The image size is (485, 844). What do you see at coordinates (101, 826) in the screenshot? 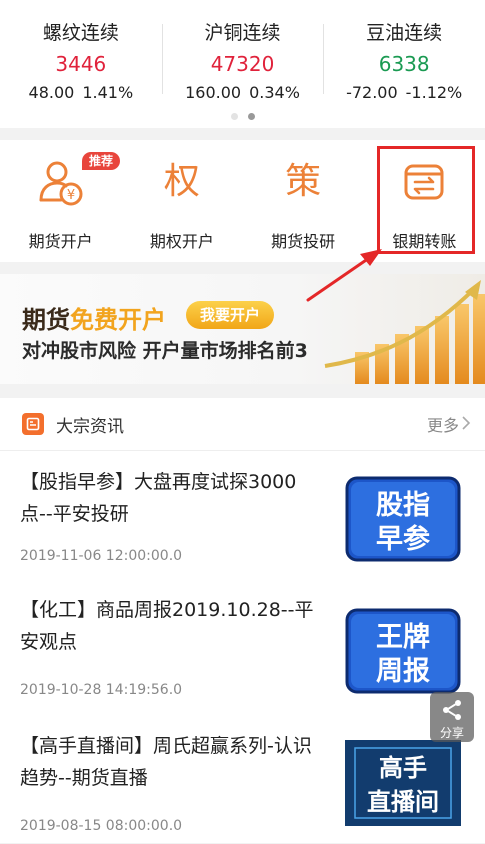
I see `news-item-date: 2019-08-15 08:00:00.0` at bounding box center [101, 826].